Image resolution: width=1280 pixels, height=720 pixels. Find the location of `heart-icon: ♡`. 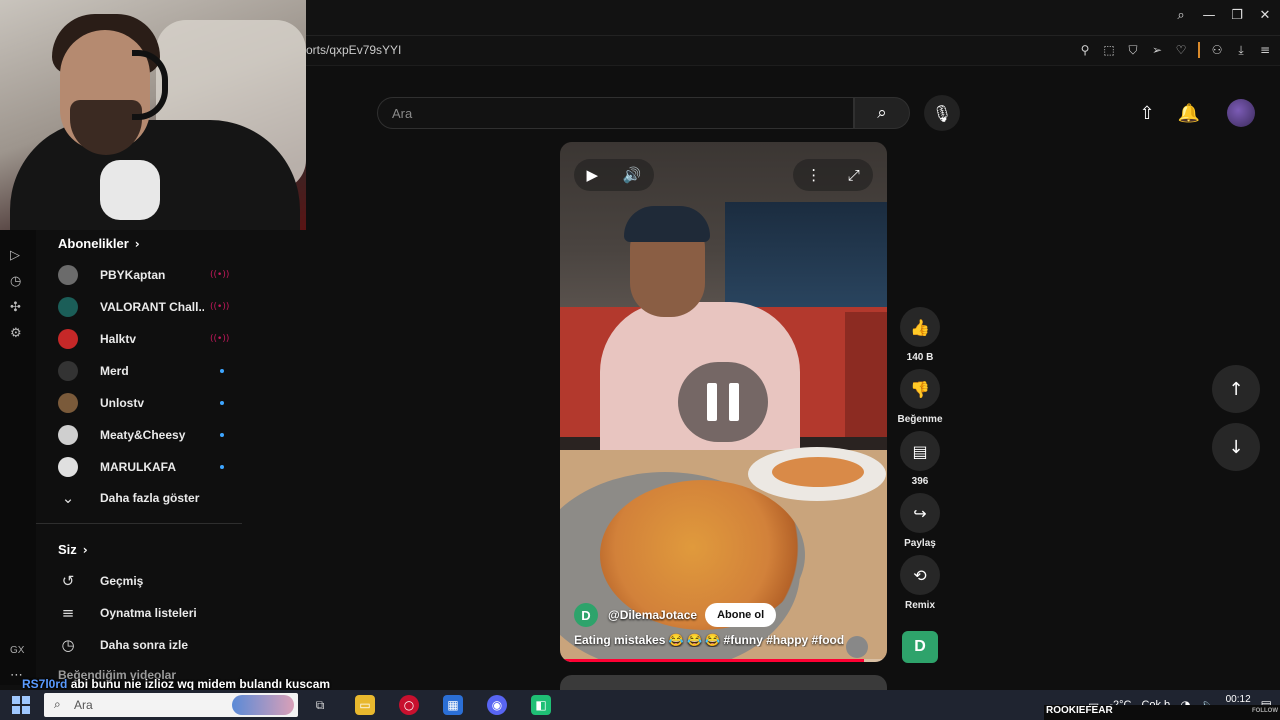

heart-icon: ♡ is located at coordinates (1181, 50).